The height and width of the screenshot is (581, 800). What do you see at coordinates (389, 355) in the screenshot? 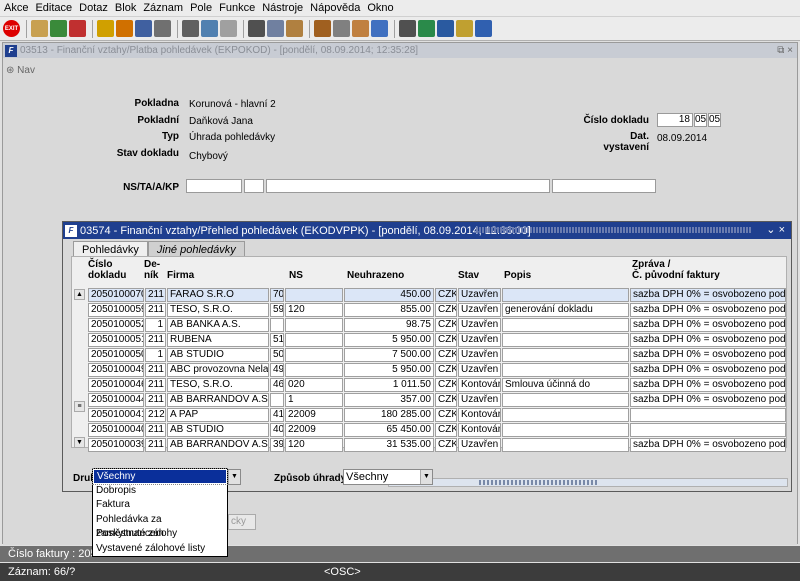
I see `cell-amt: 7 500.00` at bounding box center [389, 355].